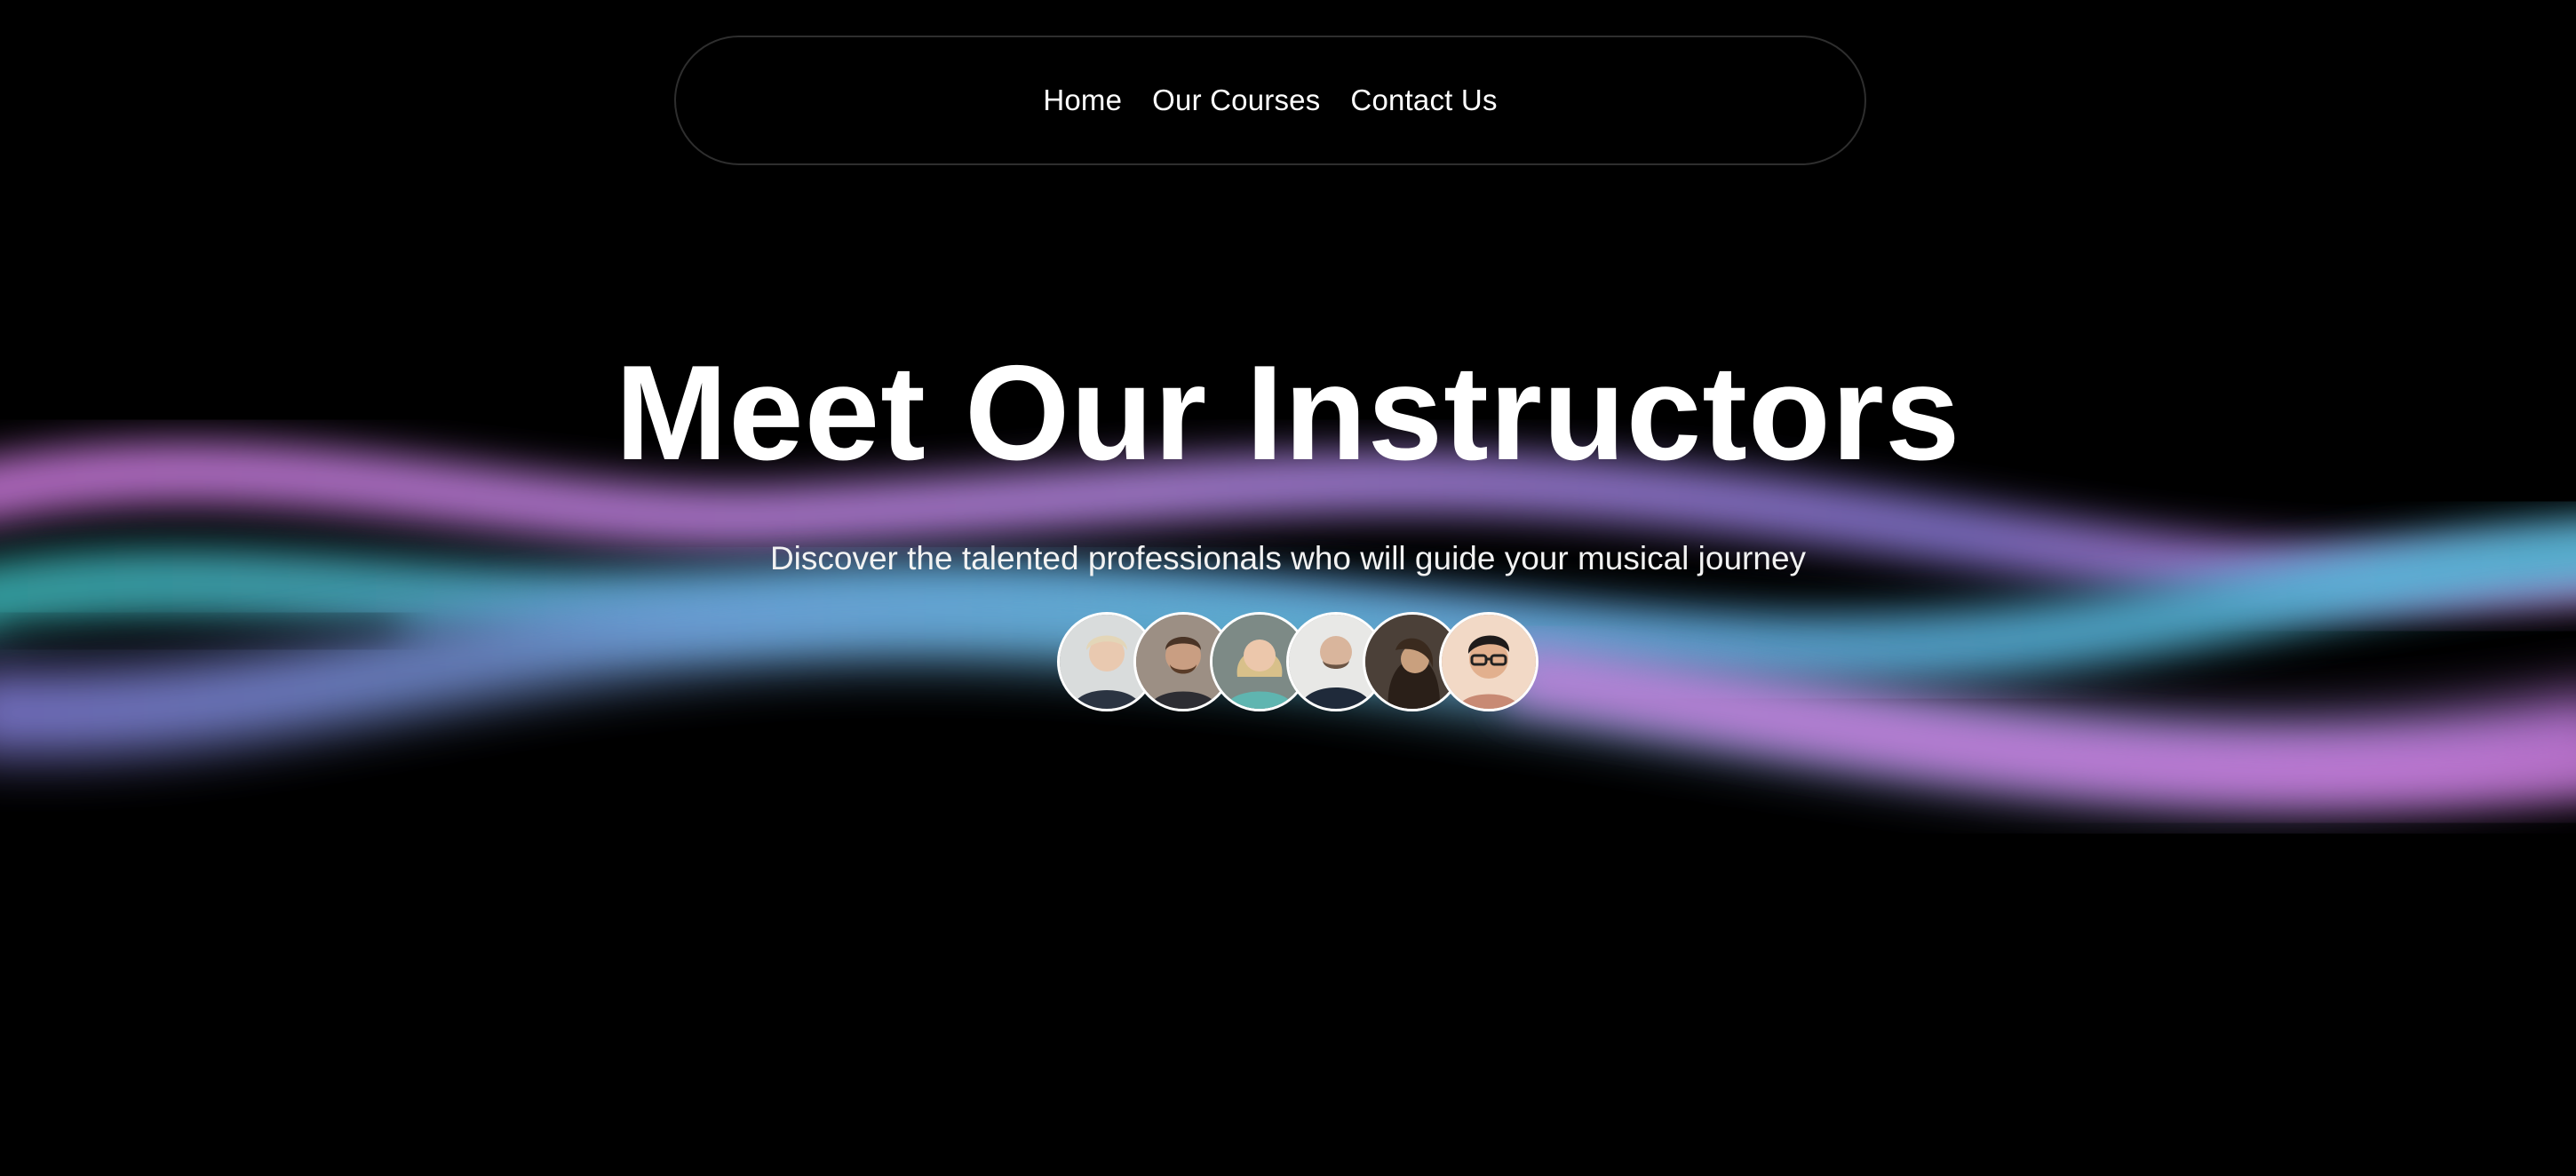 This screenshot has width=2576, height=1176. Describe the element at coordinates (1236, 100) in the screenshot. I see `nav-our-courses-link: Our Courses` at that location.